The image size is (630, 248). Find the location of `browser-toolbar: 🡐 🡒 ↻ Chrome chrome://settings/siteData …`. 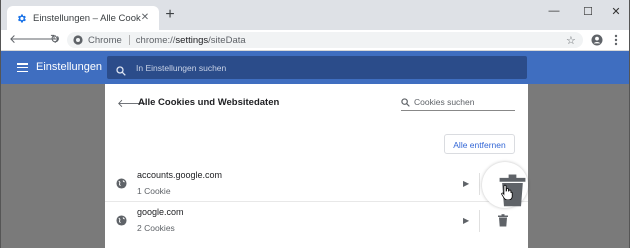

browser-toolbar: 🡐 🡒 ↻ Chrome chrome://settings/siteData … is located at coordinates (315, 40).